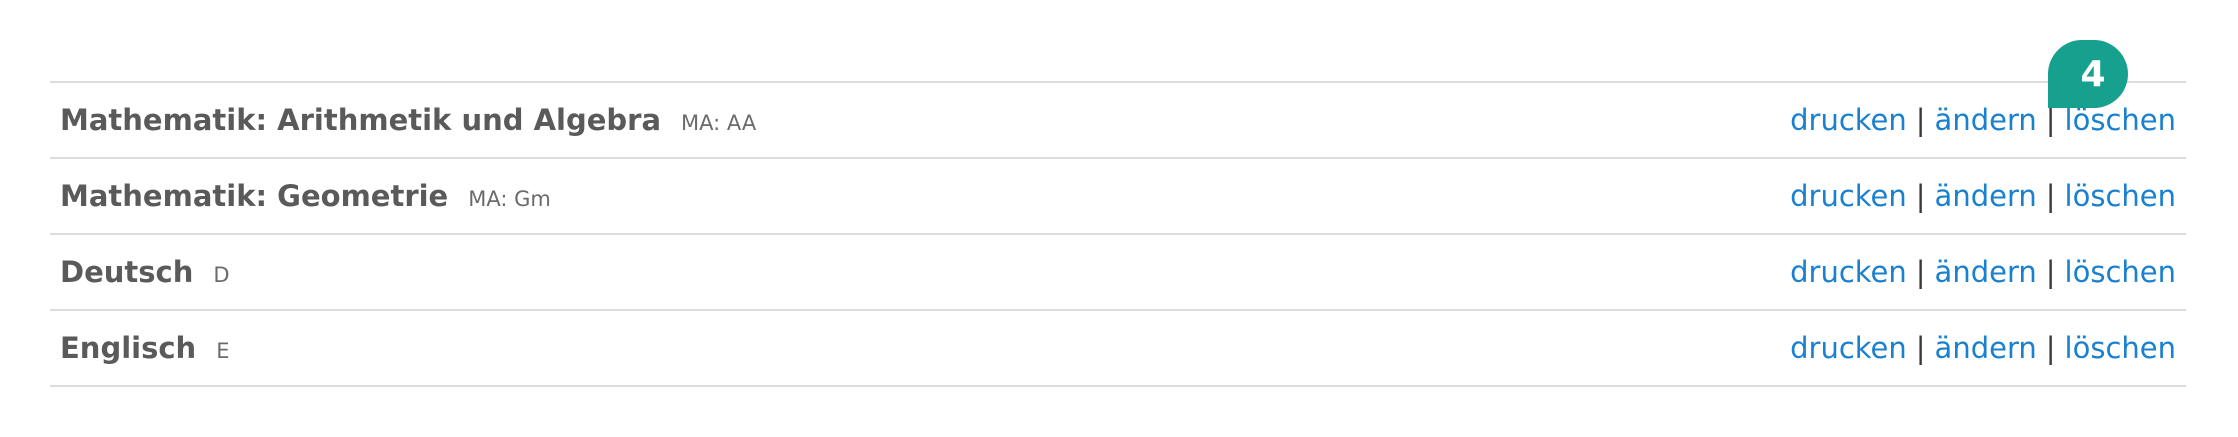 The image size is (2238, 437). I want to click on subject-name: Mathematik: Arithmetik und Algebra, so click(361, 120).